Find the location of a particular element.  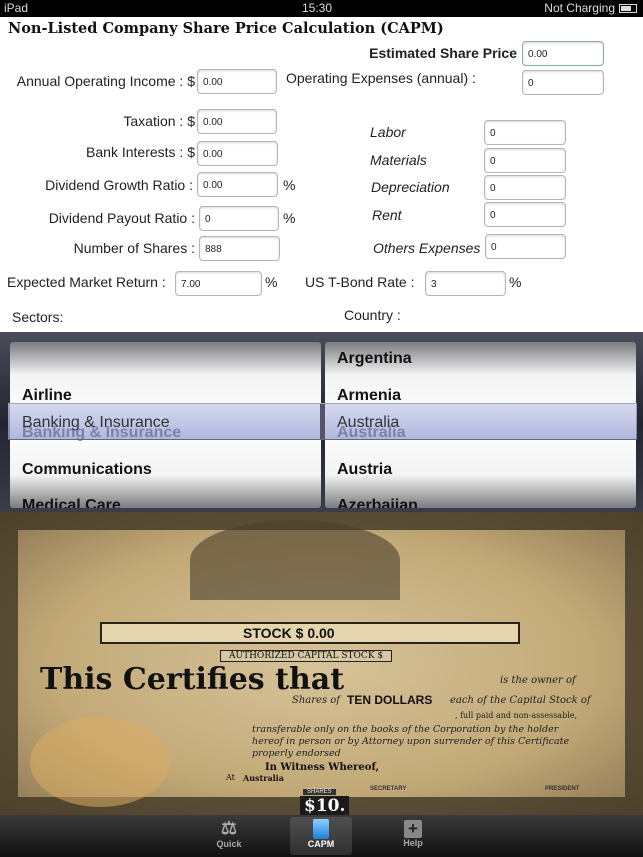

scales-icon: ⚖ is located at coordinates (229, 828).